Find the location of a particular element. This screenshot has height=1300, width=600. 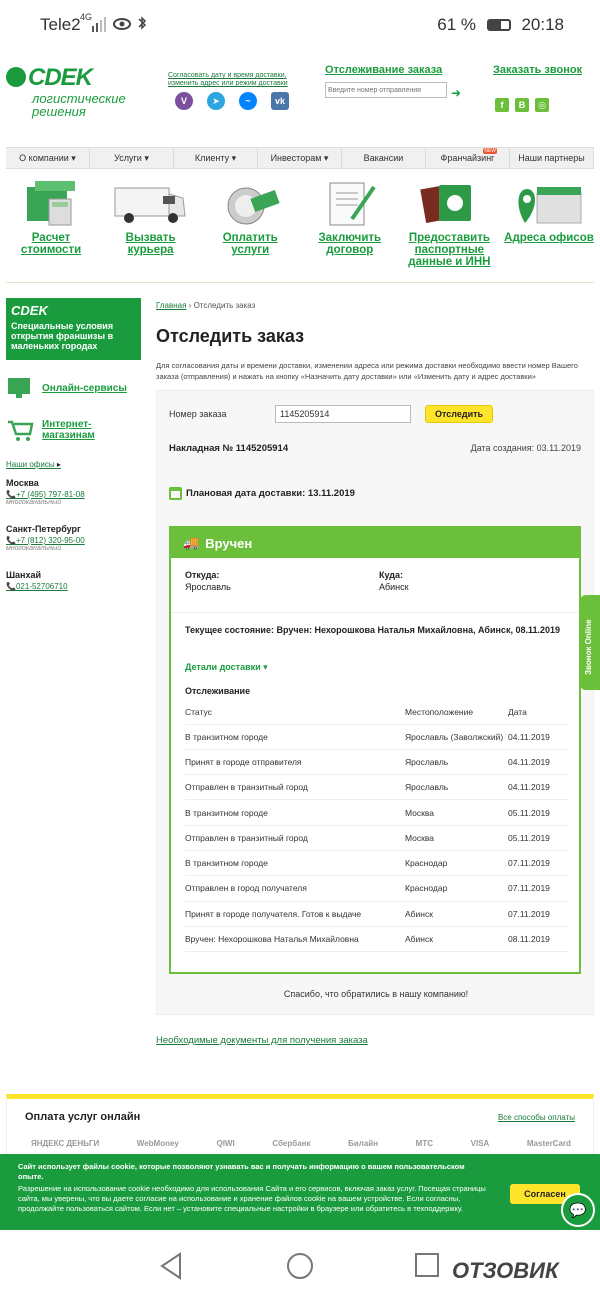

table-row: В транзитном городе Москва 05.11.2019 is located at coordinates (377, 812).